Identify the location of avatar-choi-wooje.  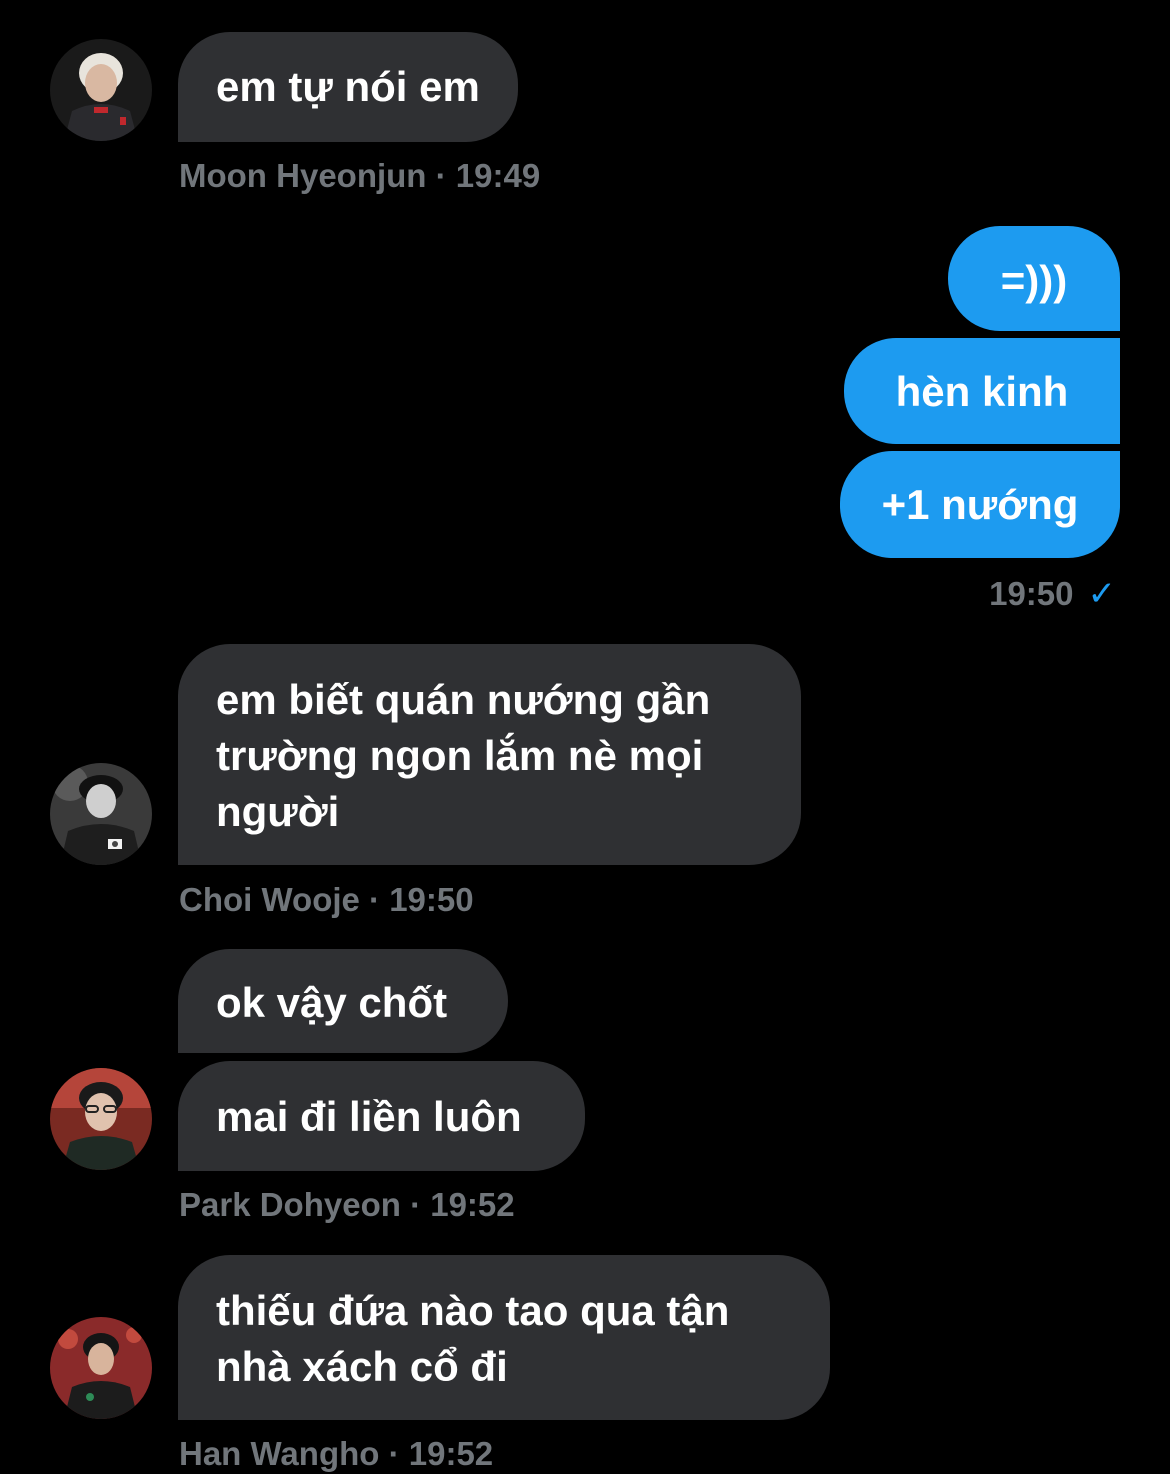
(101, 814).